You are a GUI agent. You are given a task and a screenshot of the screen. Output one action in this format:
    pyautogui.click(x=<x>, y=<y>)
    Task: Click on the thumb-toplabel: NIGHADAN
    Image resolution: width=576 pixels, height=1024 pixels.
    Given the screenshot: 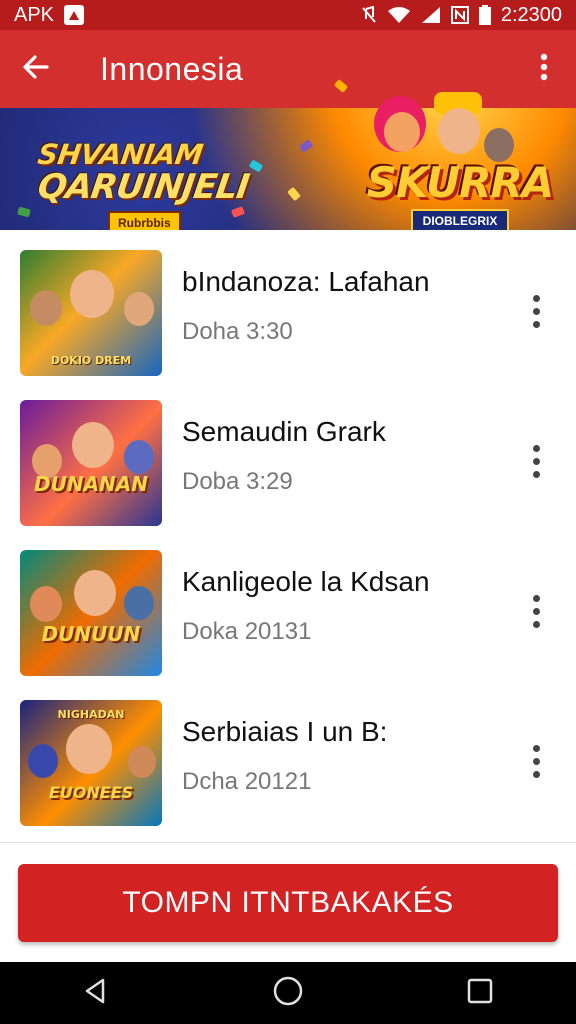 What is the action you would take?
    pyautogui.click(x=91, y=714)
    